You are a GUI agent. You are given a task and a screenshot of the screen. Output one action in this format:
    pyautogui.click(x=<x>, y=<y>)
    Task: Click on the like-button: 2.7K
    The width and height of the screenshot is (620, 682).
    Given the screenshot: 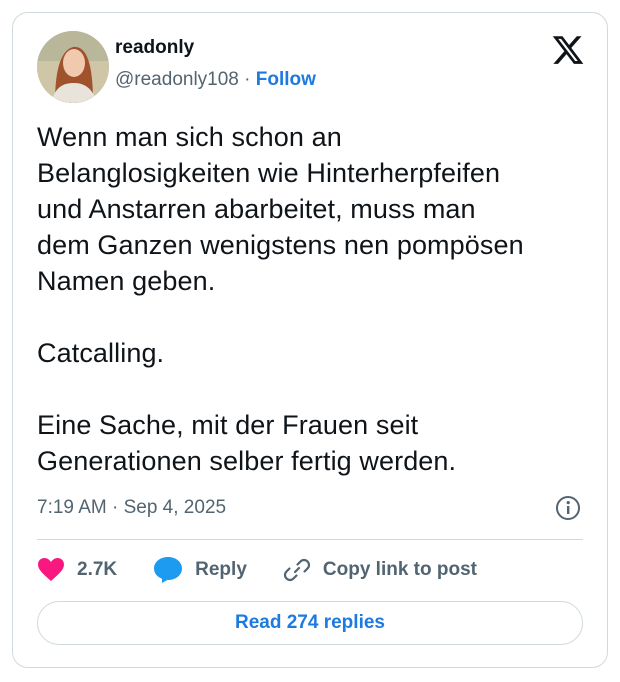 What is the action you would take?
    pyautogui.click(x=77, y=570)
    